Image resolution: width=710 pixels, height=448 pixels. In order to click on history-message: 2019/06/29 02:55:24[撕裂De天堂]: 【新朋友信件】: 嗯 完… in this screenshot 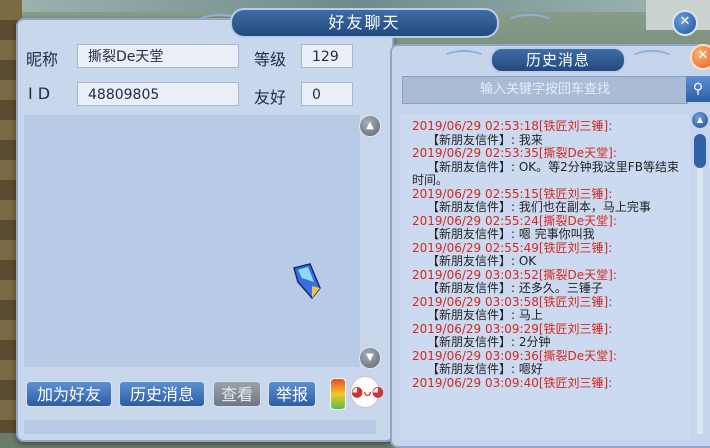, I will do `click(545, 227)`.